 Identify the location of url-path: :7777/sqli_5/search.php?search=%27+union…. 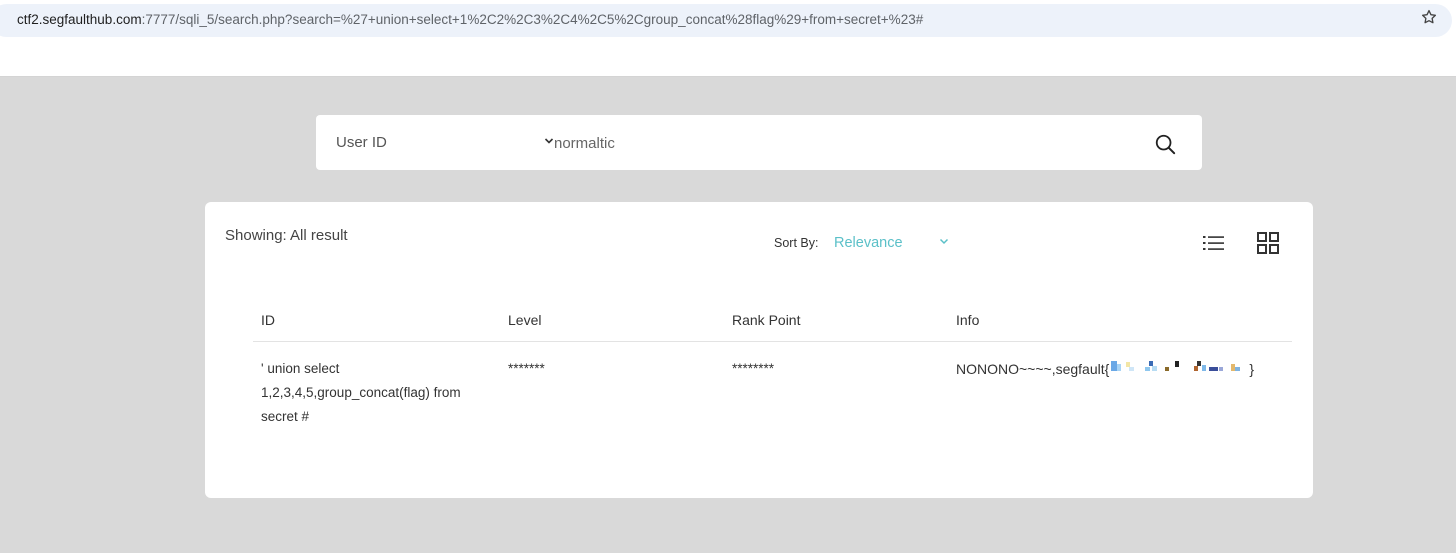
(532, 19).